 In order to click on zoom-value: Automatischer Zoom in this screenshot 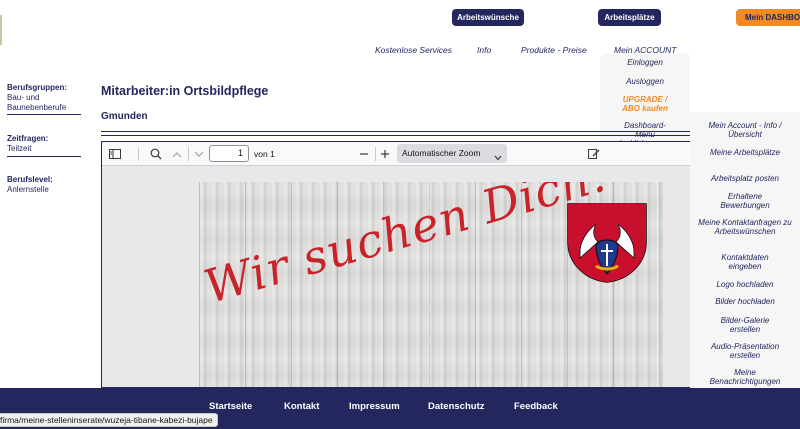, I will do `click(441, 153)`.